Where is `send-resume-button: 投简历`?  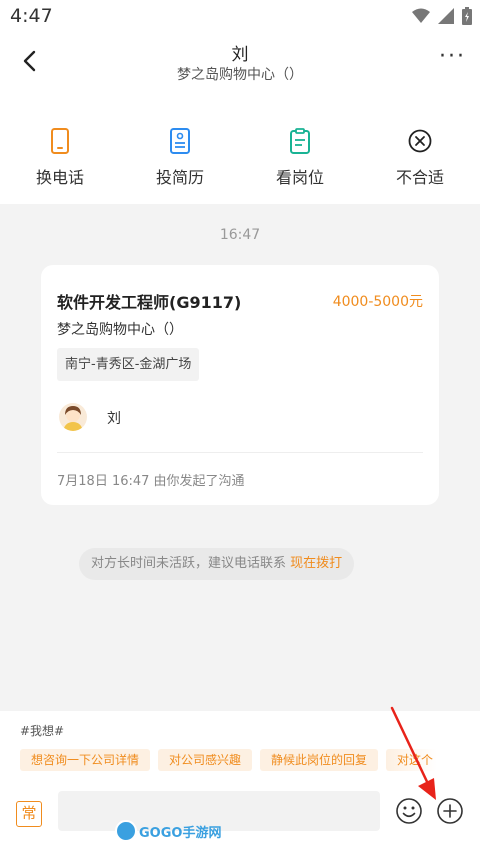
send-resume-button: 投简历 is located at coordinates (180, 148).